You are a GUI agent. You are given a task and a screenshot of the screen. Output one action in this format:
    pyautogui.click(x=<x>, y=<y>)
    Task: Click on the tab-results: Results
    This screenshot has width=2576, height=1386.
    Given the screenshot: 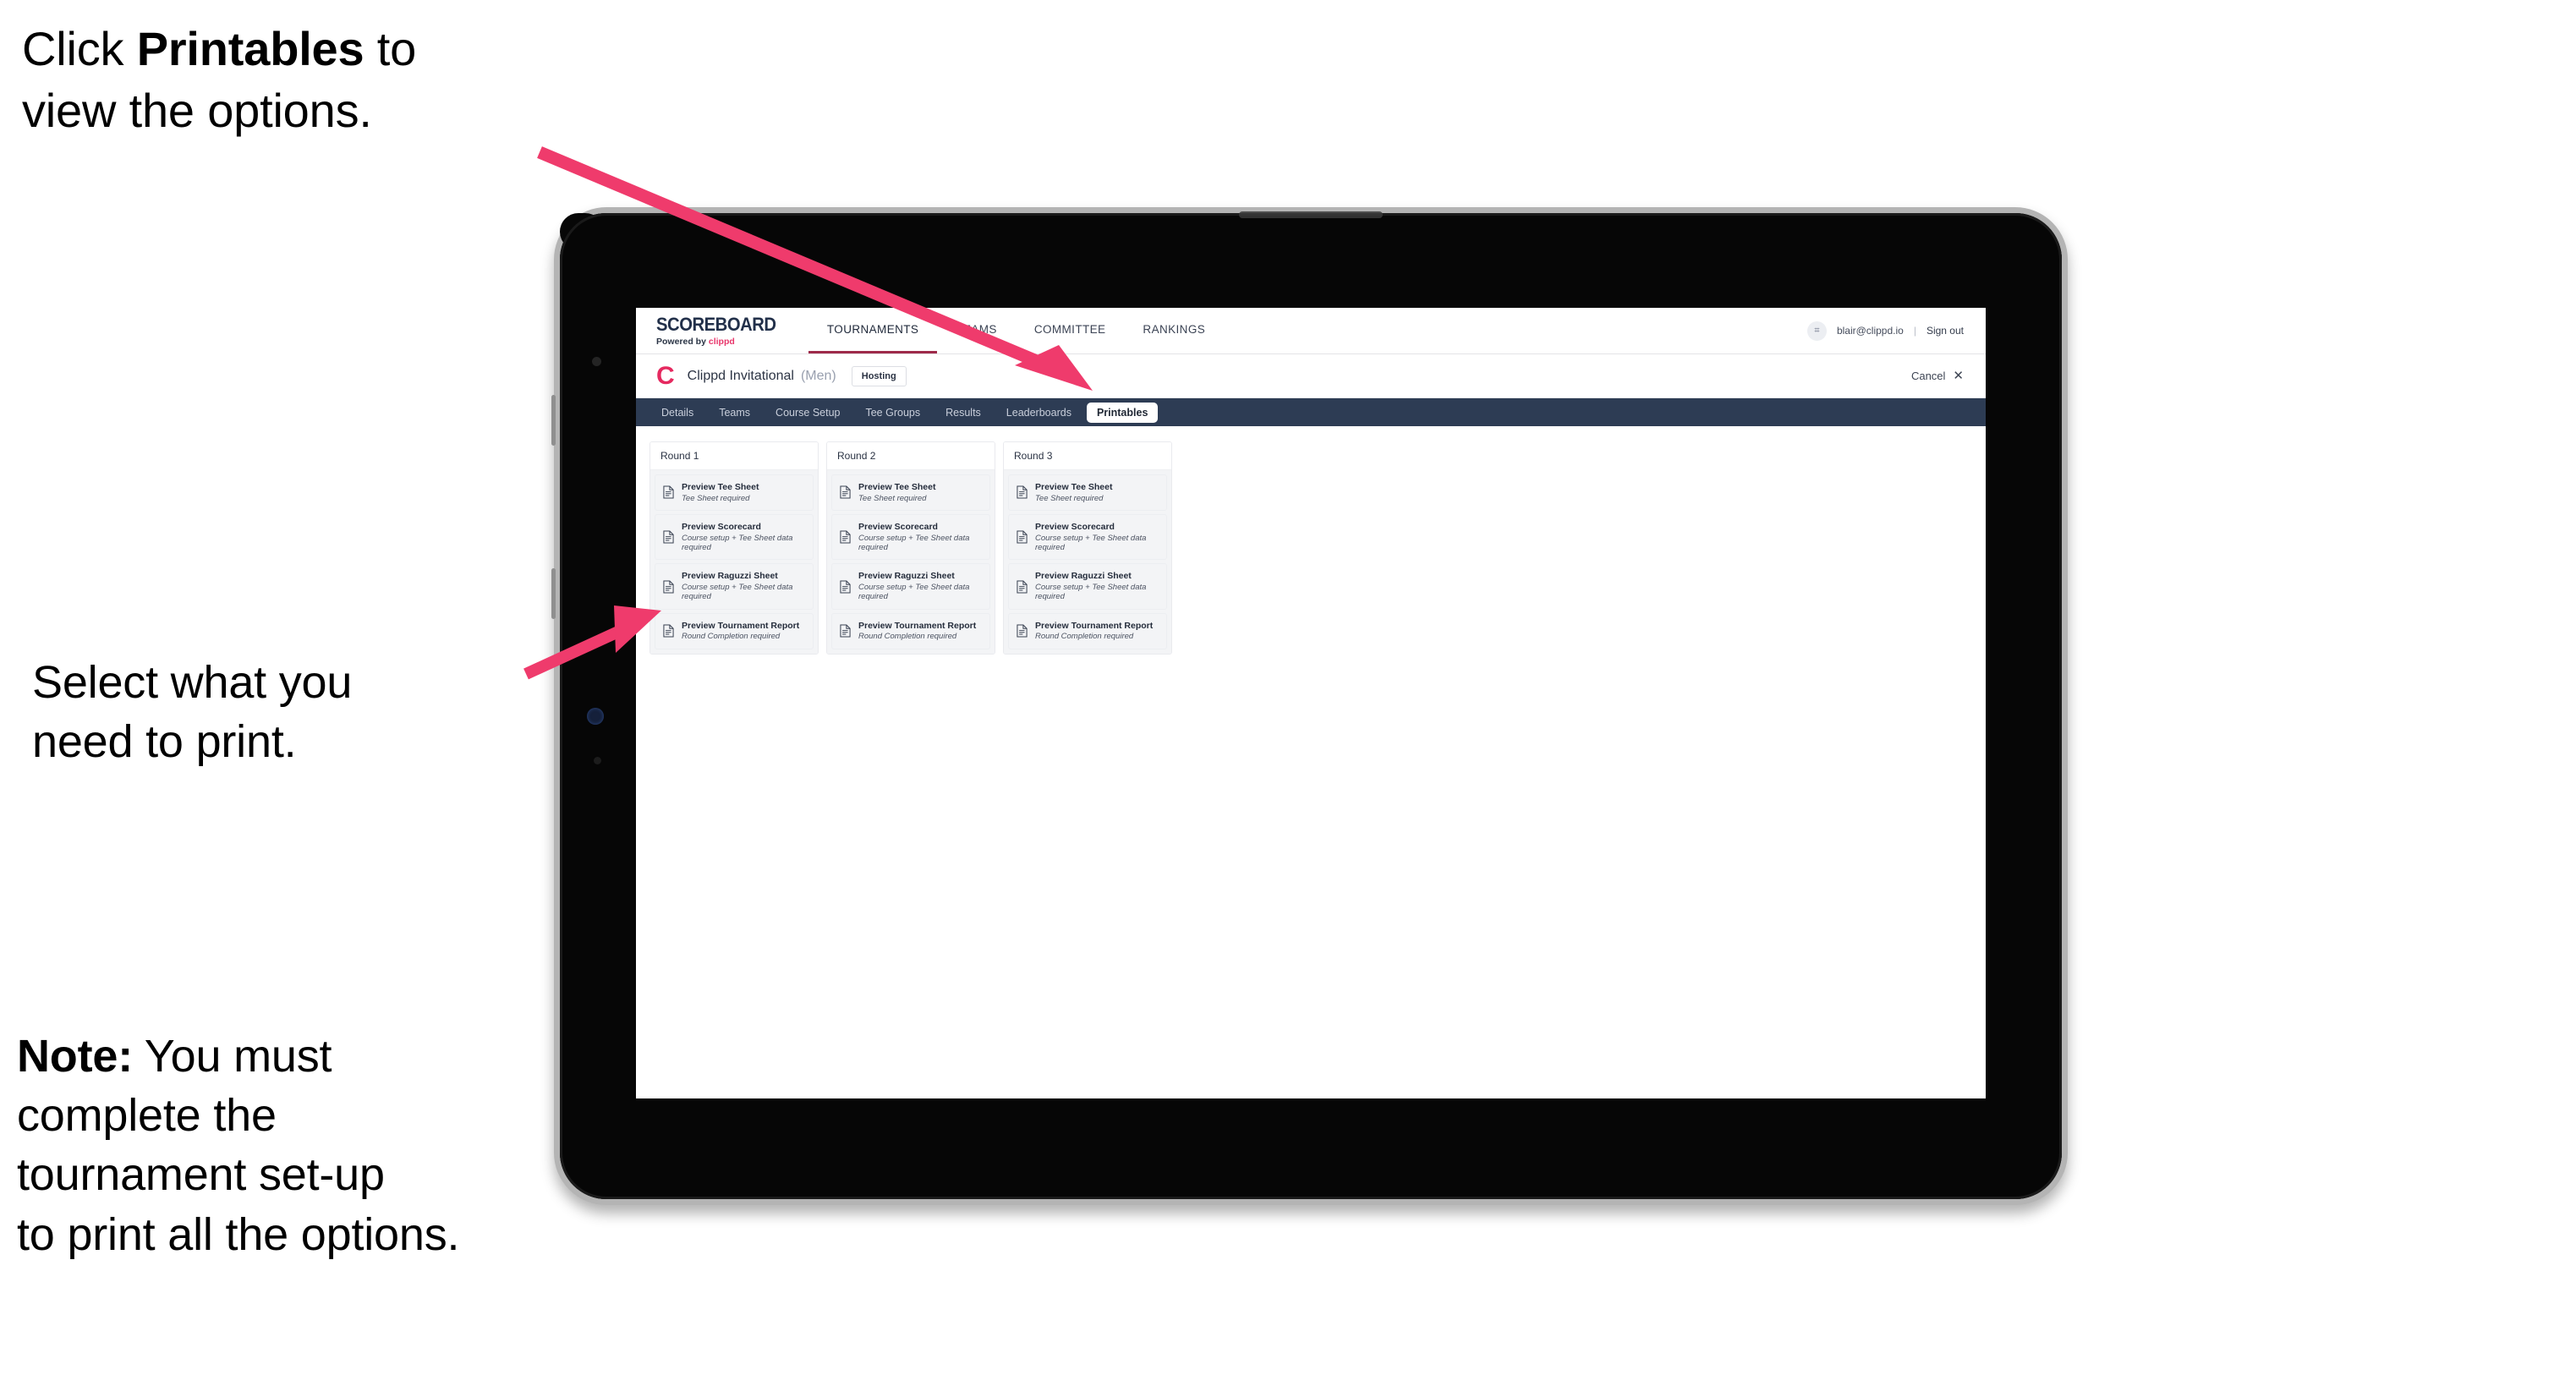 What is the action you would take?
    pyautogui.click(x=963, y=413)
    